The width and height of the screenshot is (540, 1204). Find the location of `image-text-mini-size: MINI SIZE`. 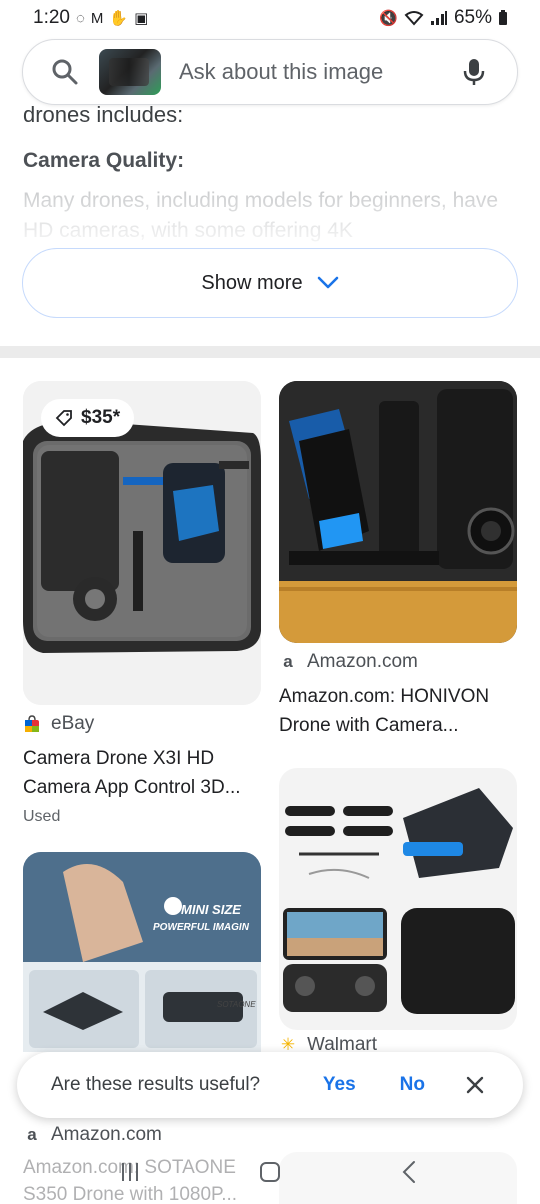

image-text-mini-size: MINI SIZE is located at coordinates (211, 909).